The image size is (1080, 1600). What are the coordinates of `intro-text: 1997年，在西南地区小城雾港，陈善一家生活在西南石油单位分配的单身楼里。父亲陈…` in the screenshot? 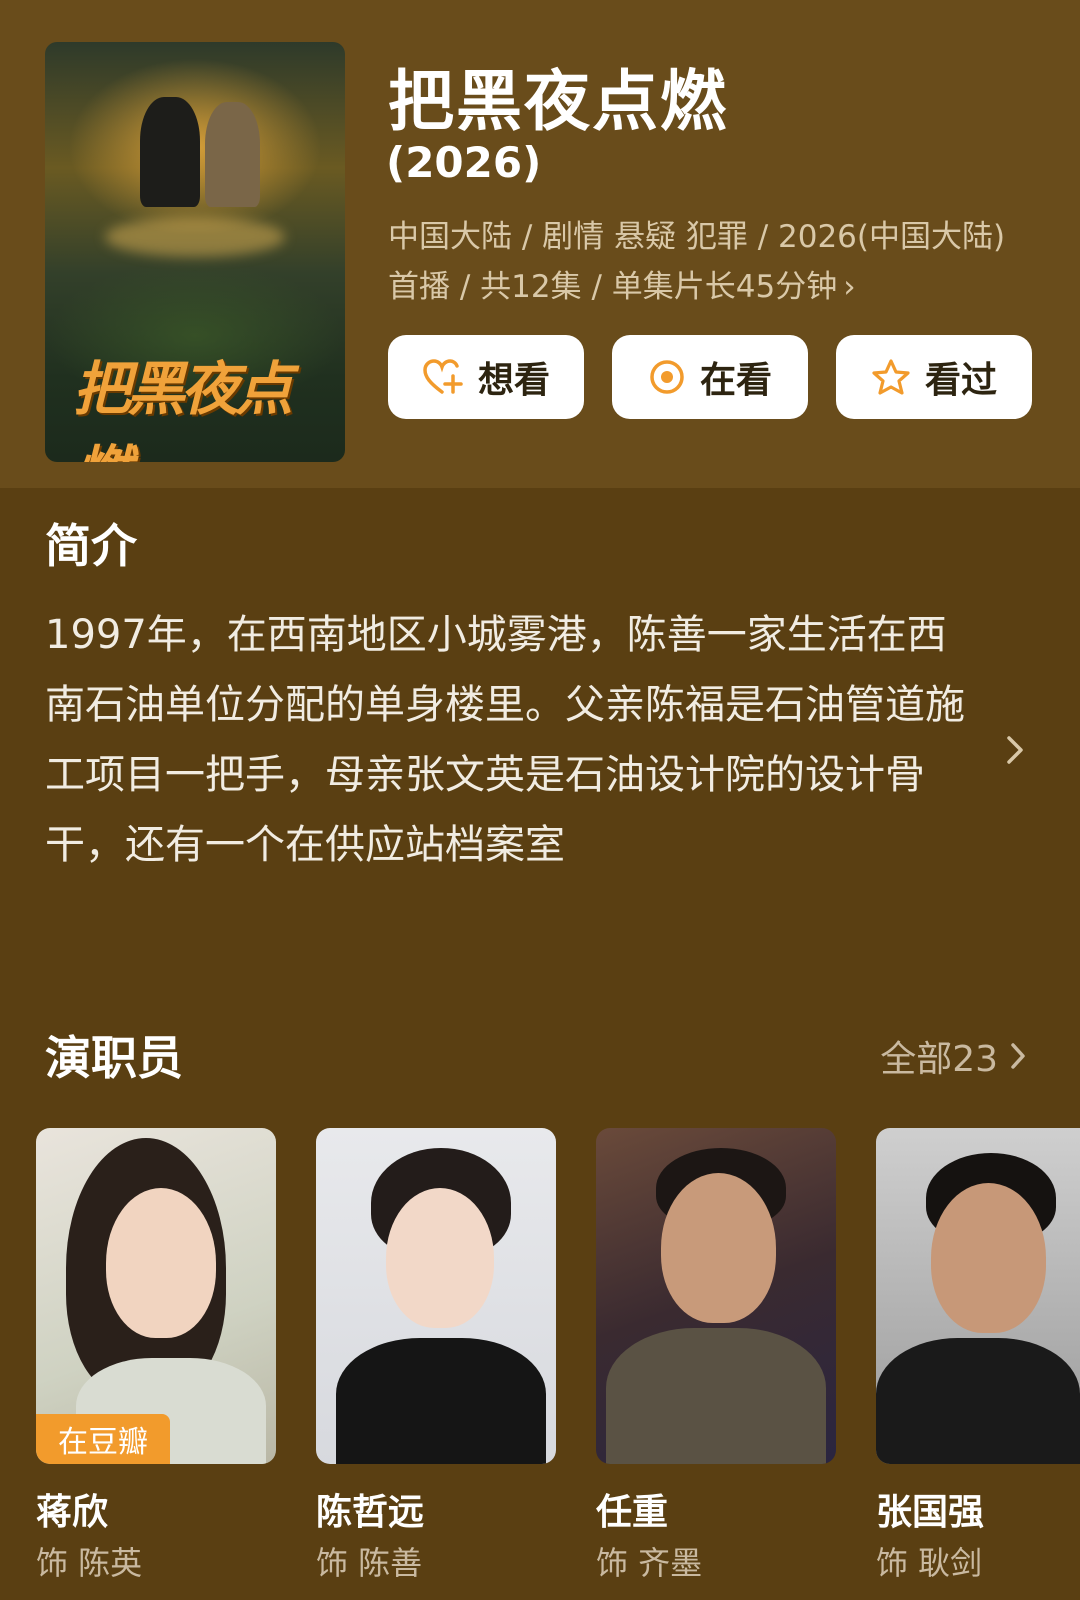 It's located at (505, 740).